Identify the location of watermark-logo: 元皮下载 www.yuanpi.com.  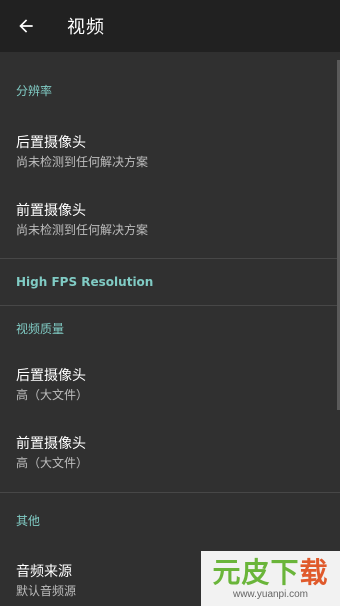
(270, 578).